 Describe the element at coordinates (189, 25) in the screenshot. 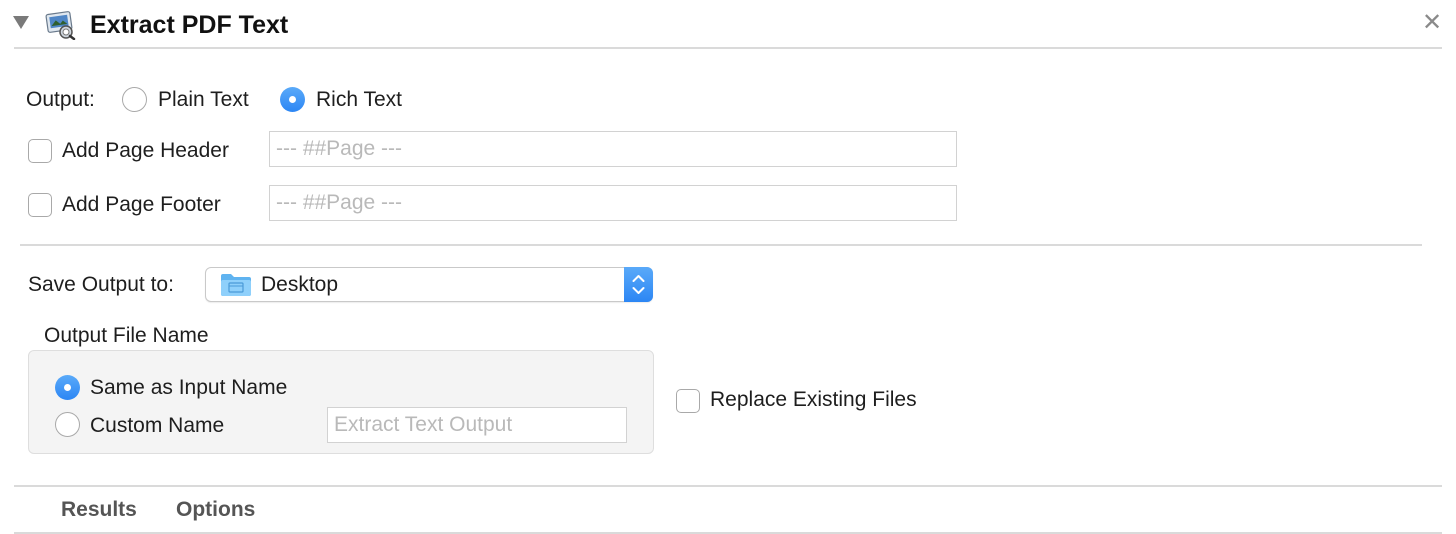

I see `action-title: Extract PDF Text` at that location.